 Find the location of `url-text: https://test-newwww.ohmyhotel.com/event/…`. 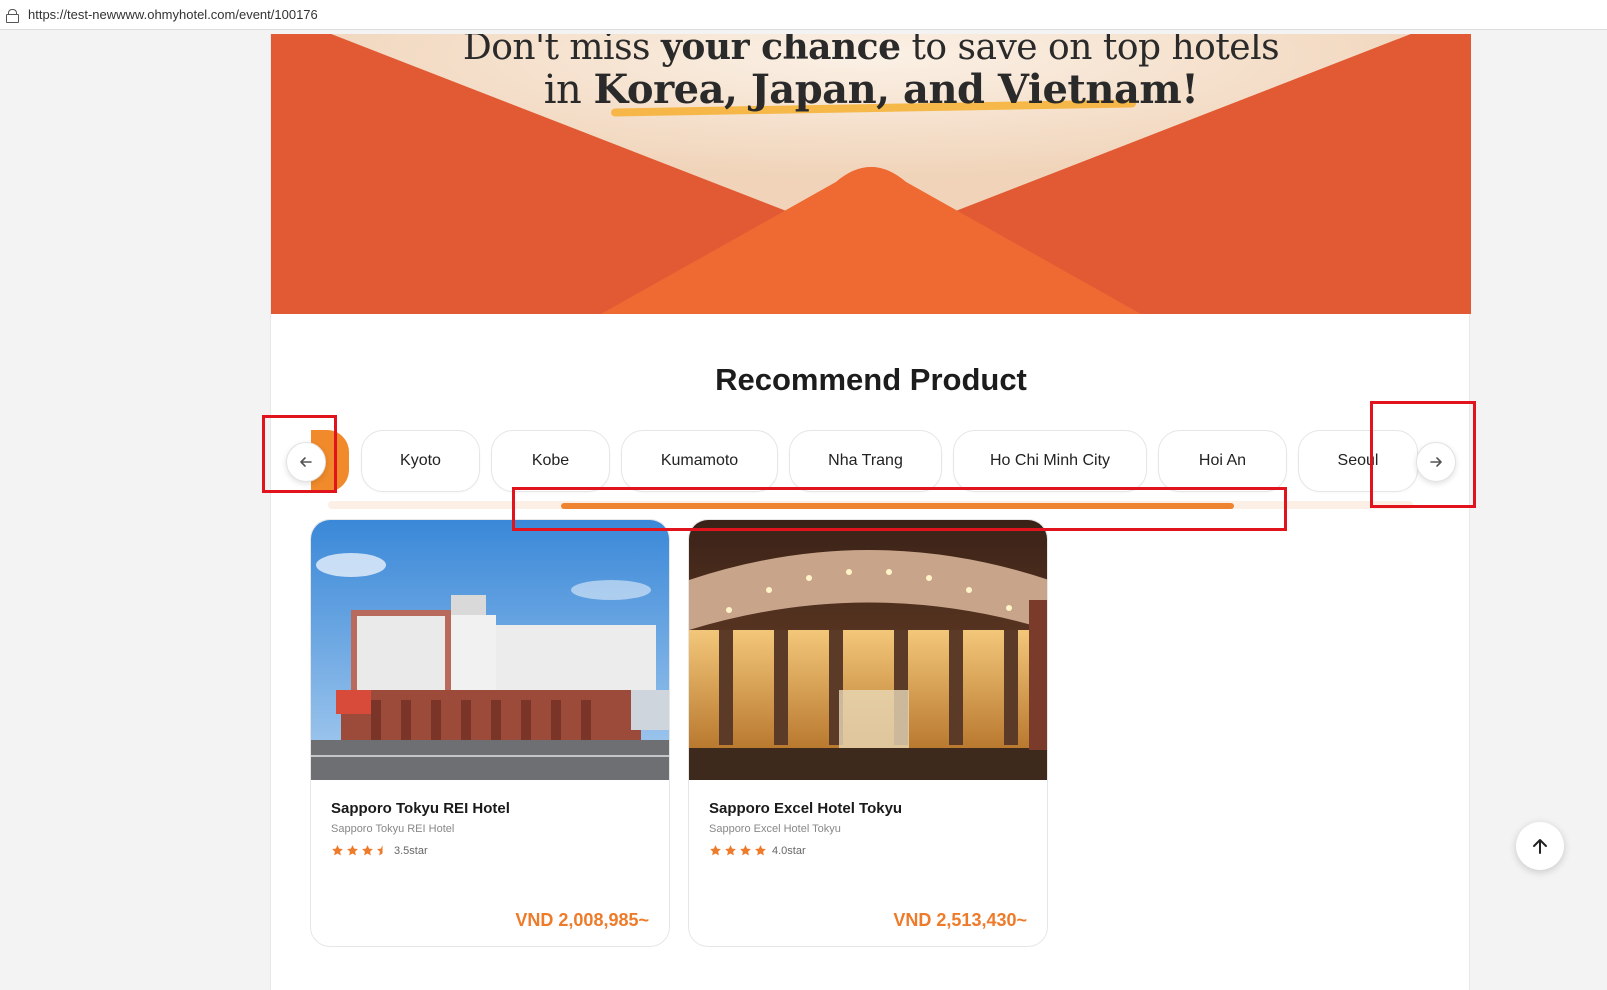

url-text: https://test-newwww.ohmyhotel.com/event/… is located at coordinates (173, 14).